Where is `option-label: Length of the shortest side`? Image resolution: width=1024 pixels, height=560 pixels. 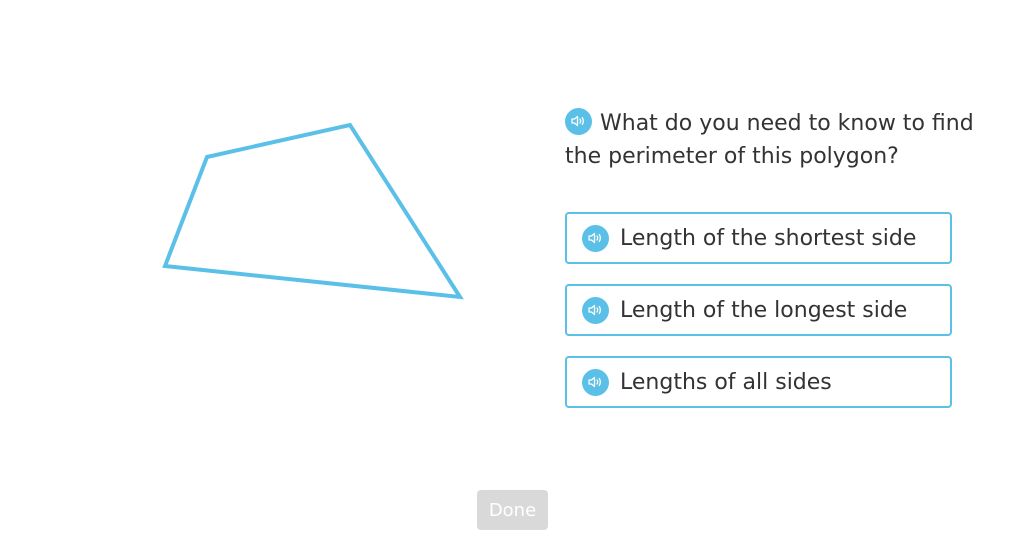
option-label: Length of the shortest side is located at coordinates (768, 238).